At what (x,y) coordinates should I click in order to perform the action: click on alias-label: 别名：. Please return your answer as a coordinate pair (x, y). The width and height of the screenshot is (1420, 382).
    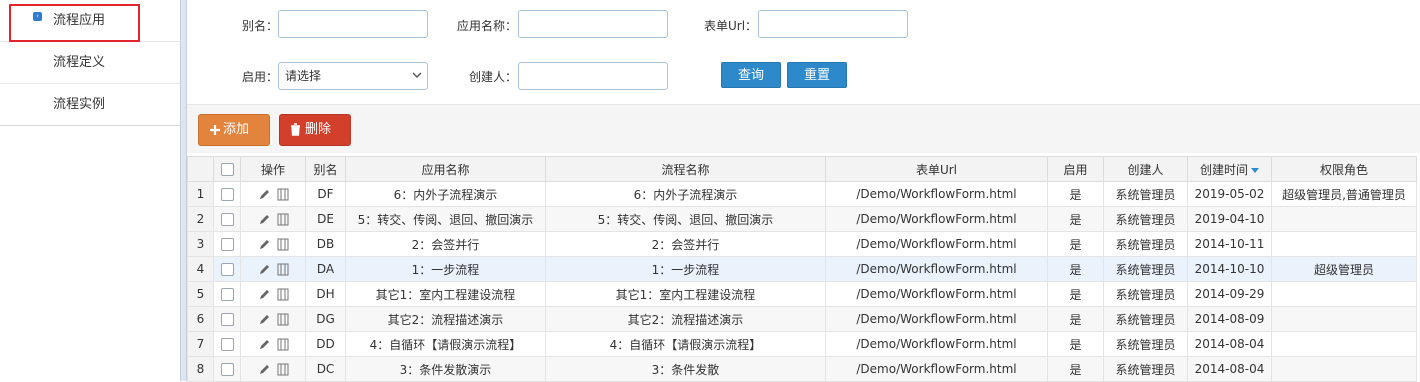
    Looking at the image, I should click on (260, 26).